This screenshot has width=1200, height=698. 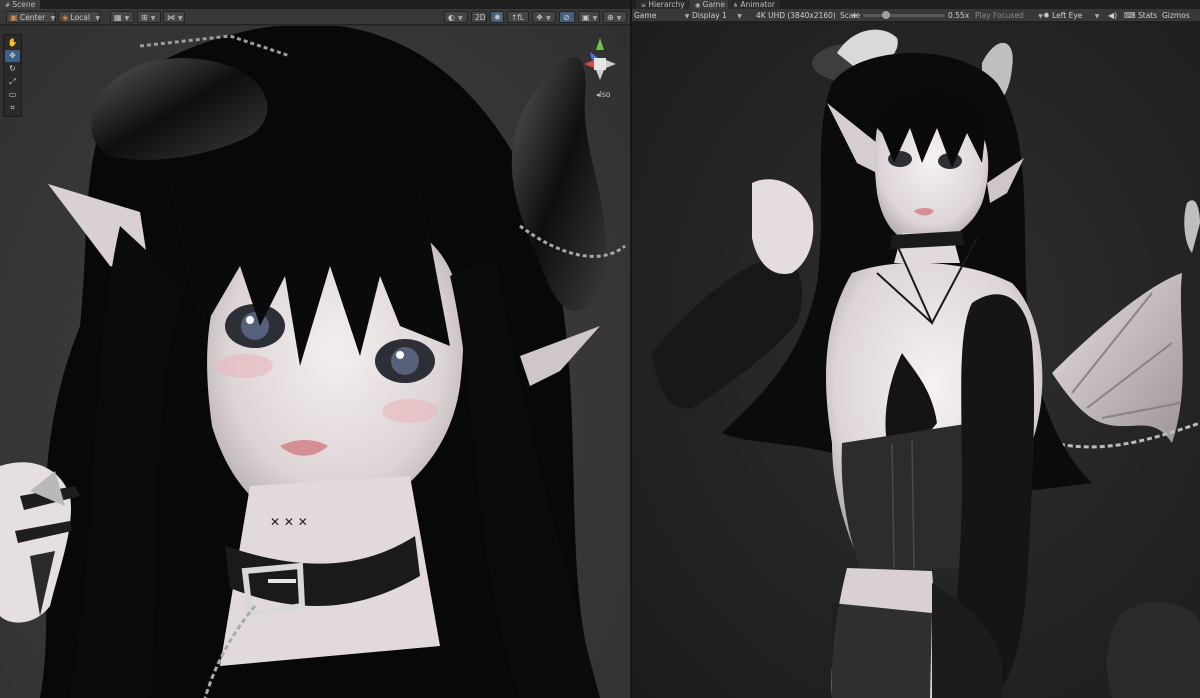 What do you see at coordinates (645, 15) in the screenshot?
I see `view-mode-label: Game` at bounding box center [645, 15].